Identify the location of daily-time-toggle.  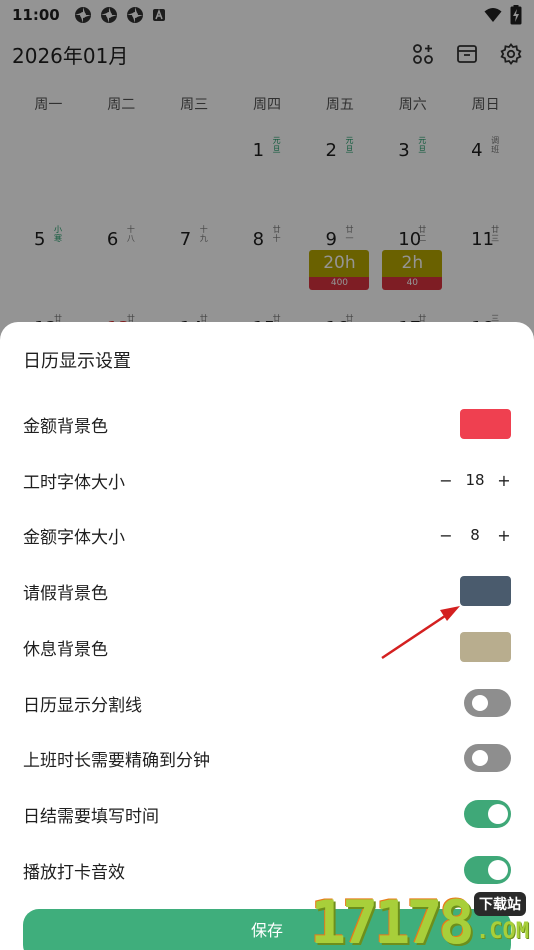
(487, 814).